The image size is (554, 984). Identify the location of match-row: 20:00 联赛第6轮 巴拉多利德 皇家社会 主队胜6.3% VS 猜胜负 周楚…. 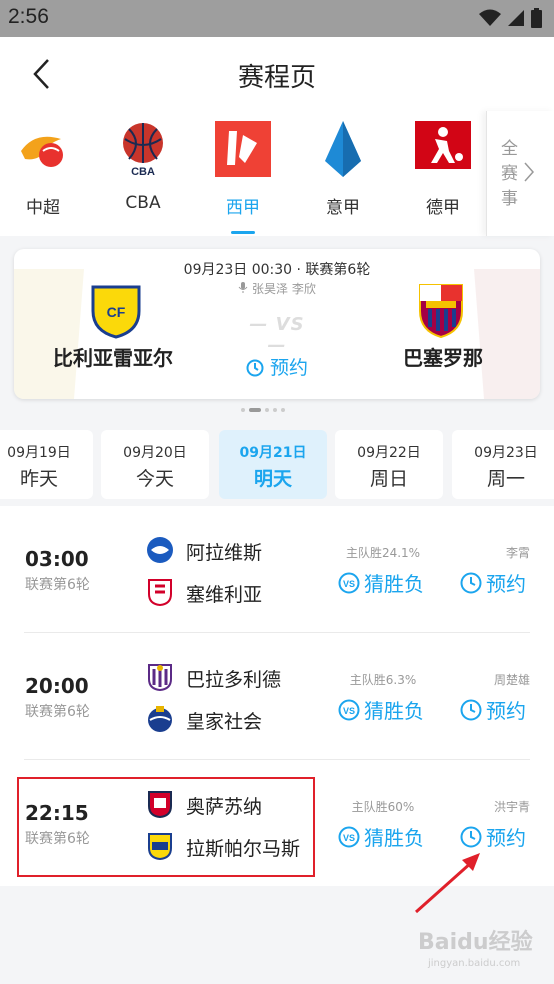
(277, 696).